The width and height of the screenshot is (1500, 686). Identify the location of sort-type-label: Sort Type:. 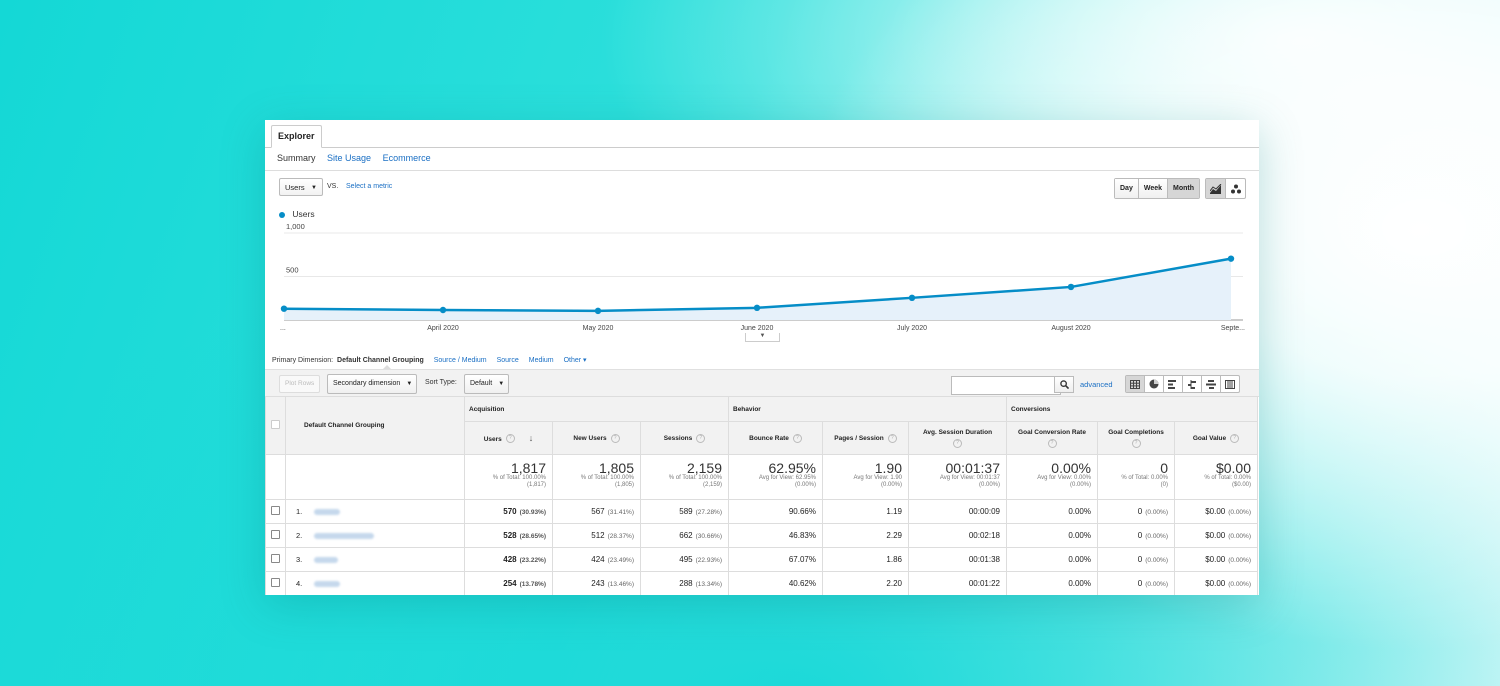
(441, 382).